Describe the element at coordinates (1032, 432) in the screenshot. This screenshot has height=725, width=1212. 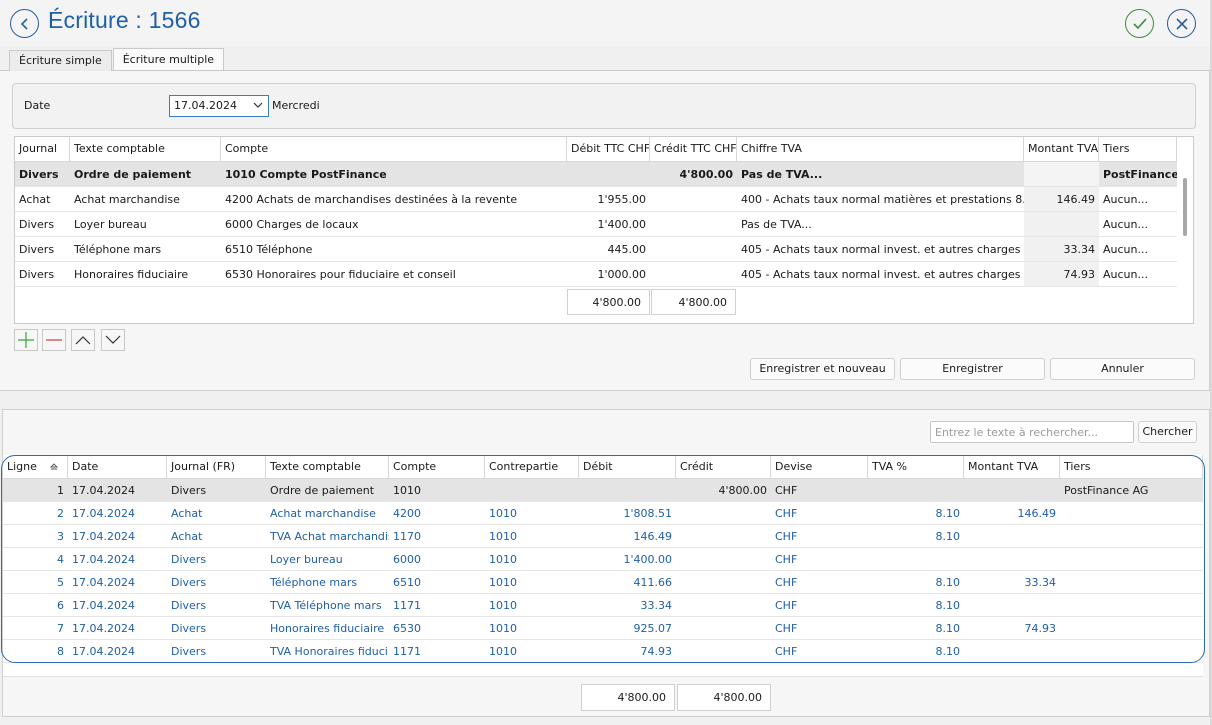
I see `search-input` at that location.